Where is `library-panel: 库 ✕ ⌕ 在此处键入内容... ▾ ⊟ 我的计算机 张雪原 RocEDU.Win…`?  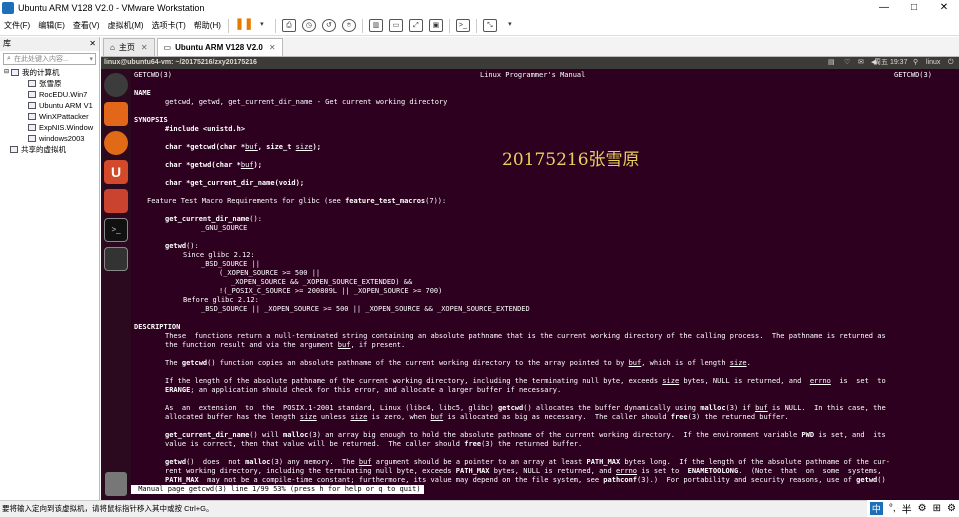 library-panel: 库 ✕ ⌕ 在此处键入内容... ▾ ⊟ 我的计算机 张雪原 RocEDU.Win… is located at coordinates (50, 268).